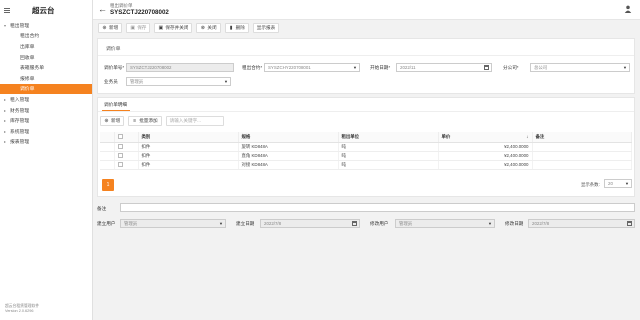 This screenshot has height=320, width=640. What do you see at coordinates (20, 122) in the screenshot?
I see `sidebar-item-label: 库存管理` at bounding box center [20, 122].